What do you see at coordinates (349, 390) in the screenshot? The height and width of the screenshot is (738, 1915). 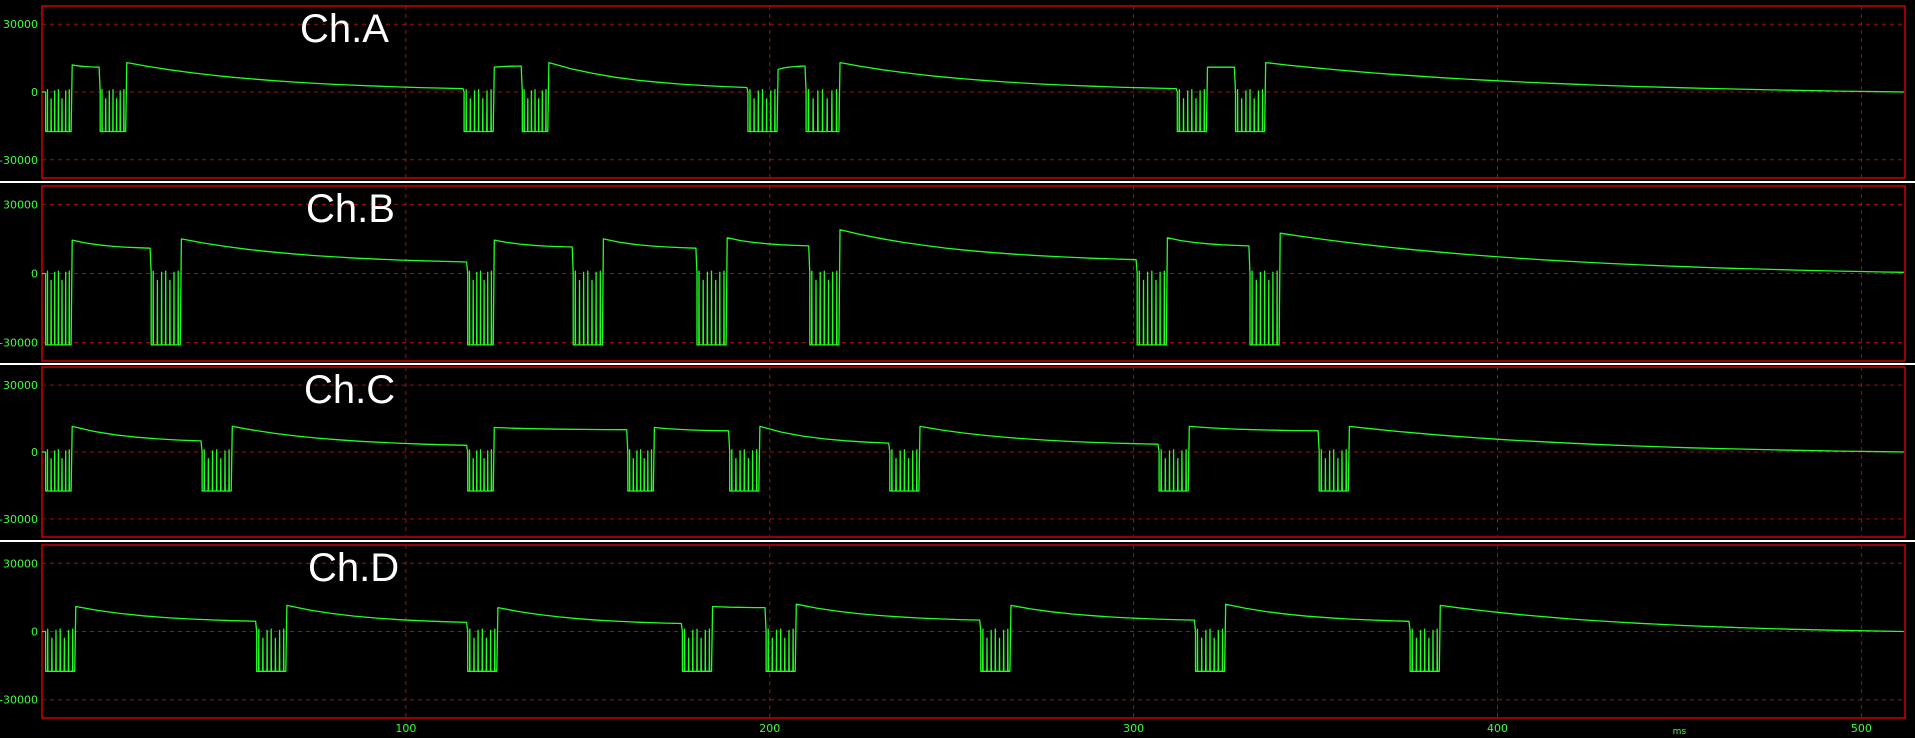 I see `channel-title: Ch.C` at bounding box center [349, 390].